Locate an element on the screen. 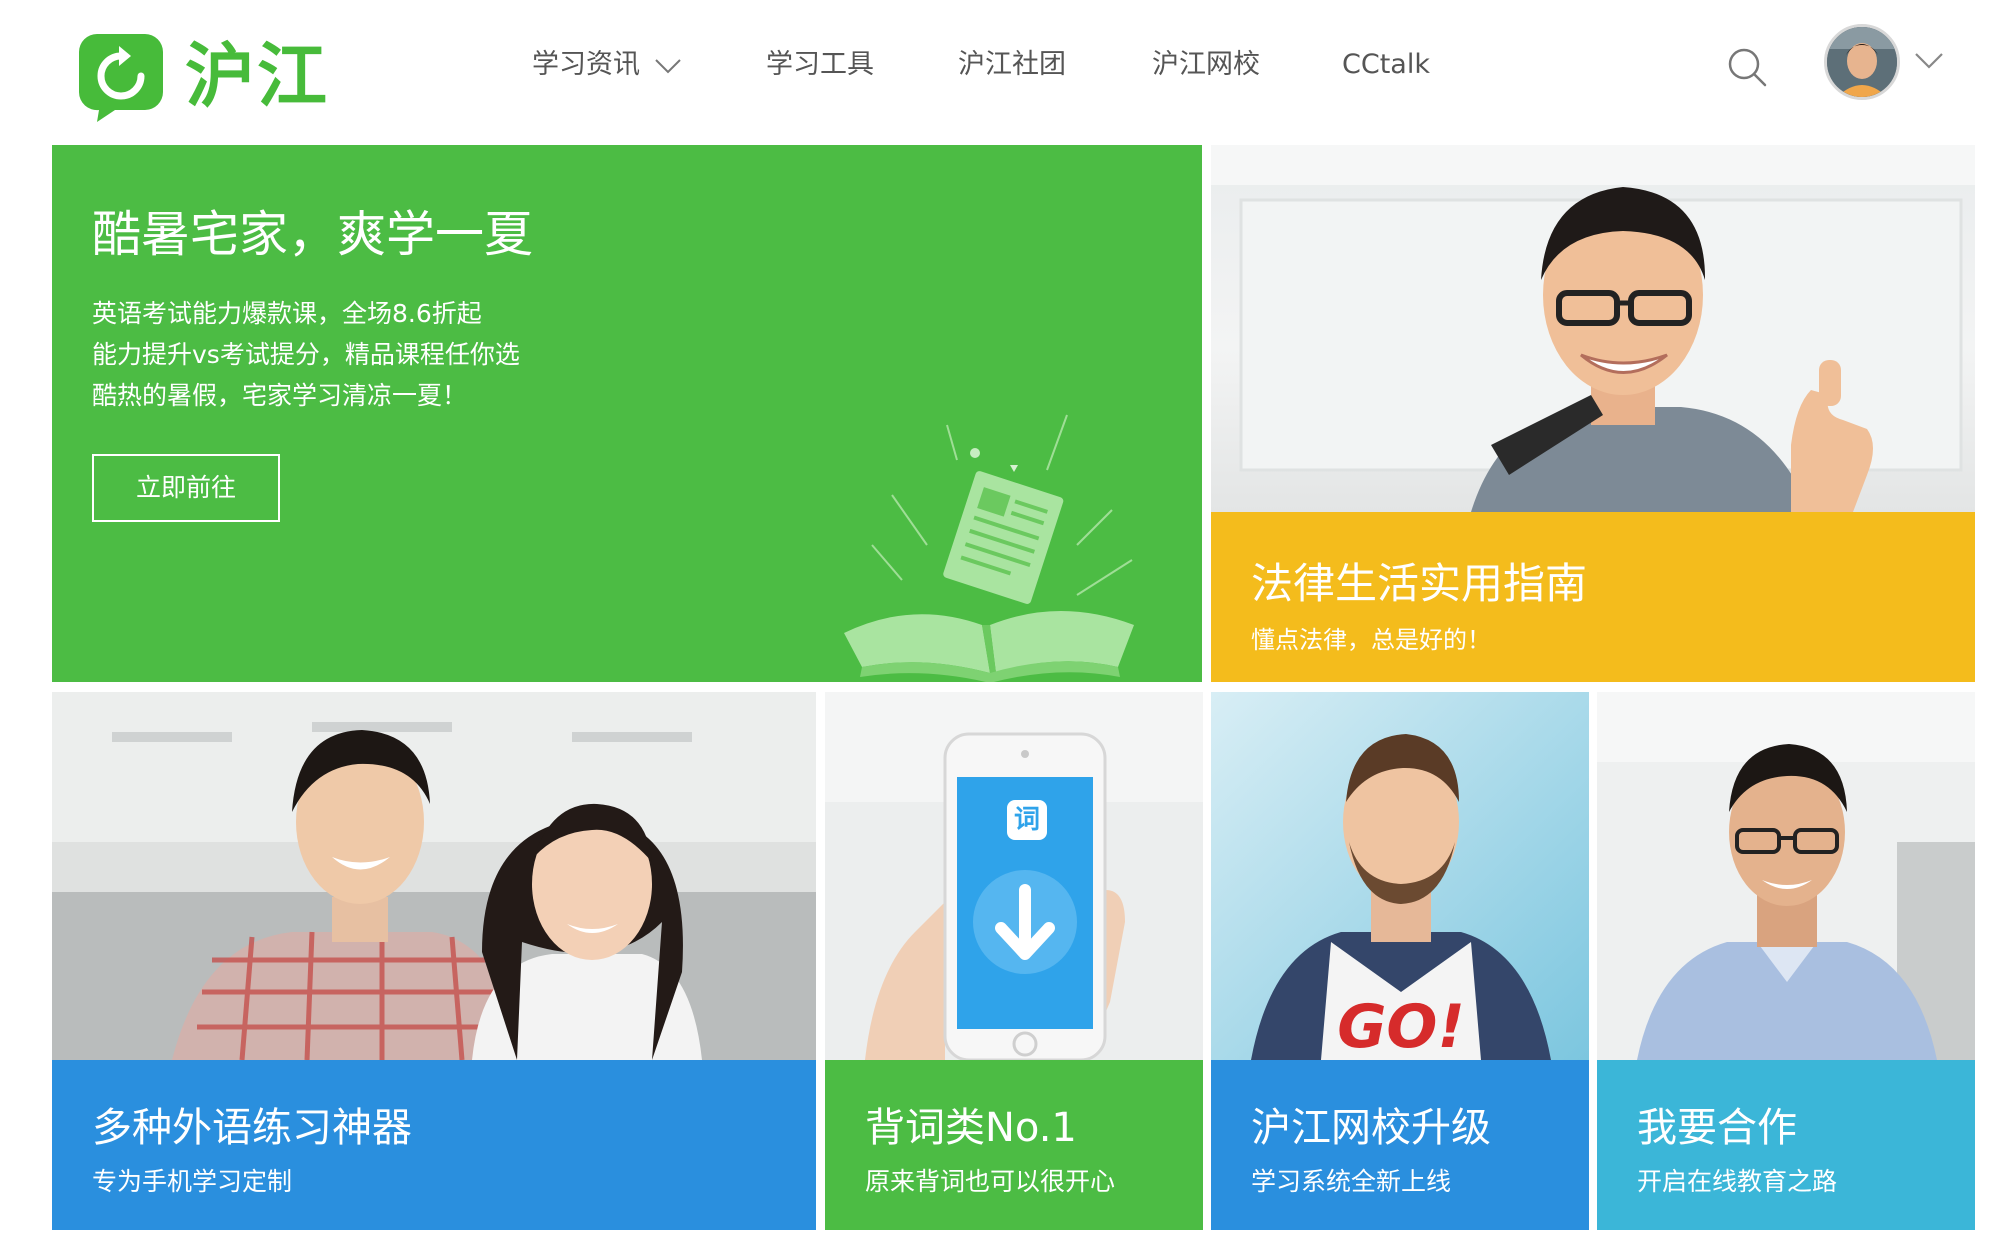 The width and height of the screenshot is (2006, 1254). nav-item-study-tools: 学习工具 is located at coordinates (820, 65).